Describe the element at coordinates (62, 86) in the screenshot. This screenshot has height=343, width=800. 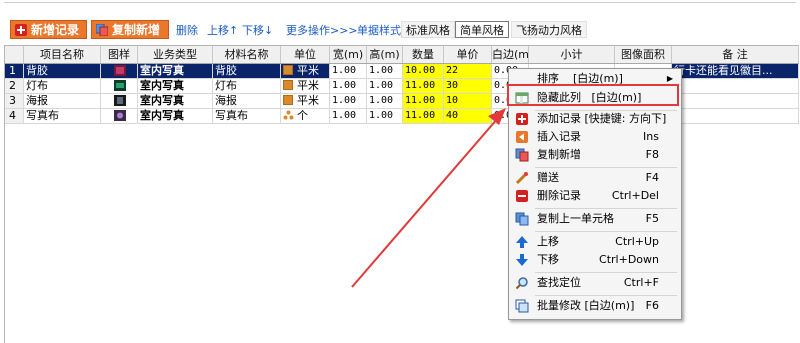
I see `cell-item-name: 灯布` at that location.